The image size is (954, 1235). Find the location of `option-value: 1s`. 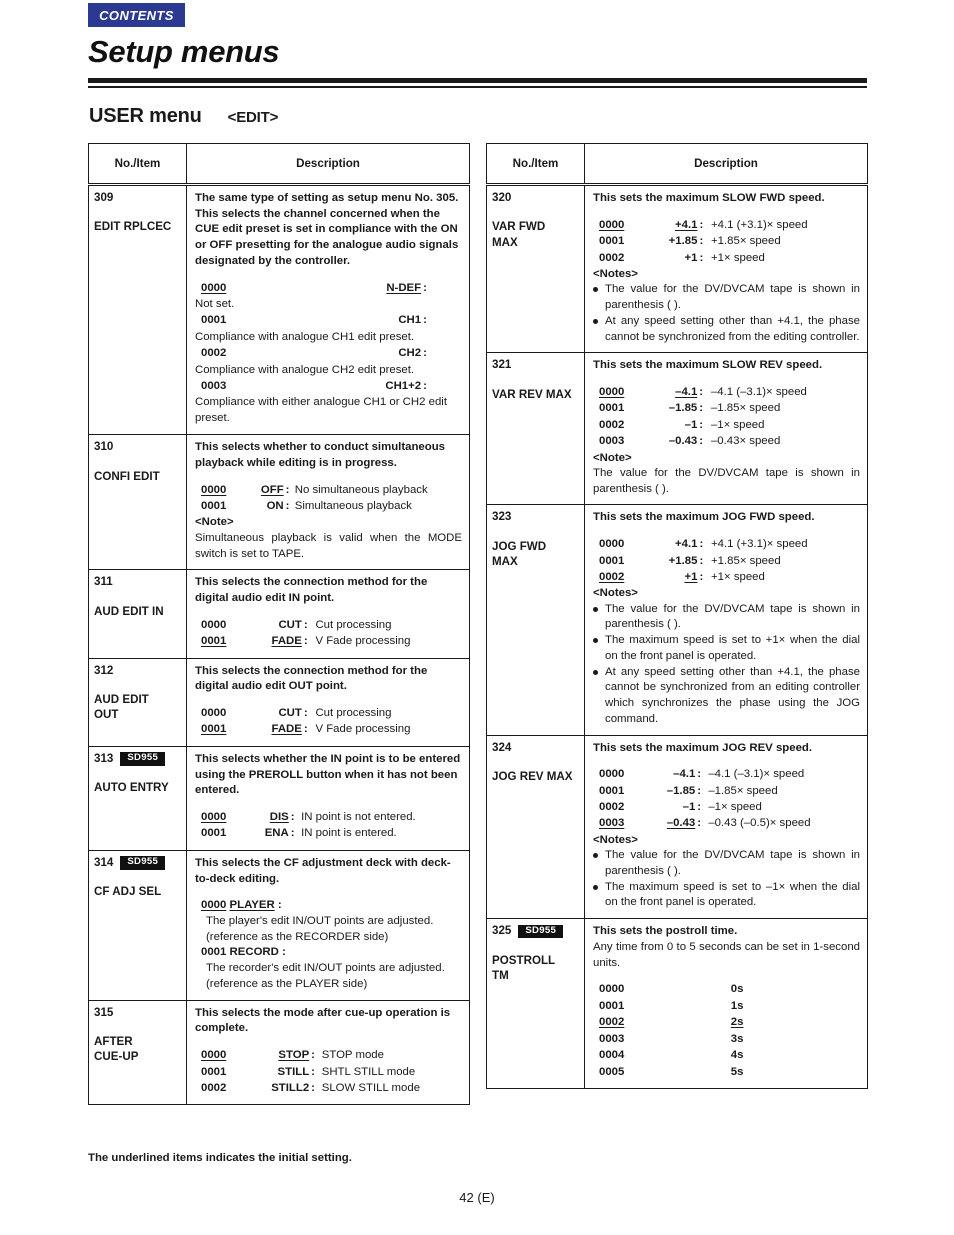

option-value: 1s is located at coordinates (737, 1005).